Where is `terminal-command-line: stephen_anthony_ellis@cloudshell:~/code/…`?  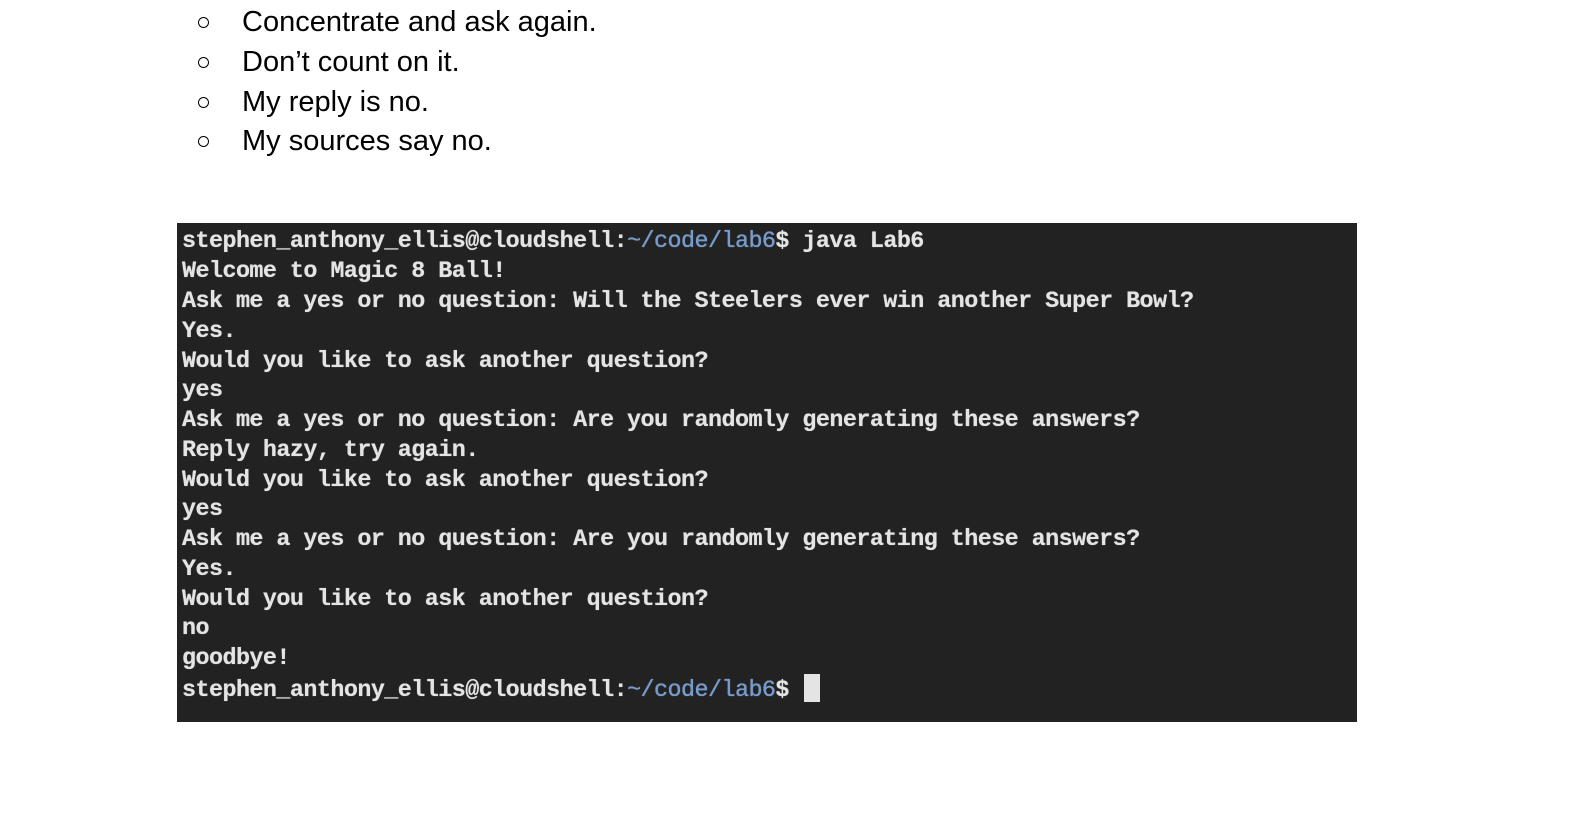
terminal-command-line: stephen_anthony_ellis@cloudshell:~/code/… is located at coordinates (553, 242).